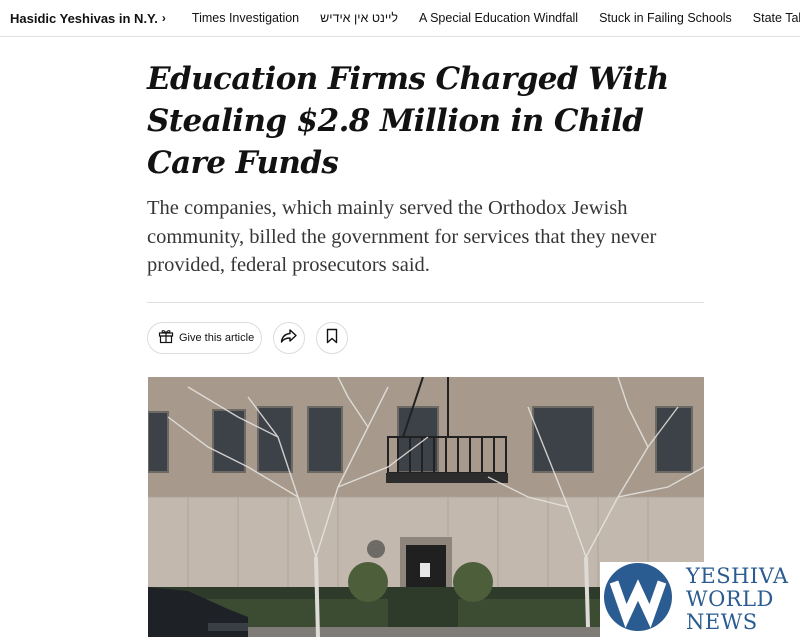  I want to click on section-link: Hasidic Yeshivas in N.Y. ›, so click(88, 18).